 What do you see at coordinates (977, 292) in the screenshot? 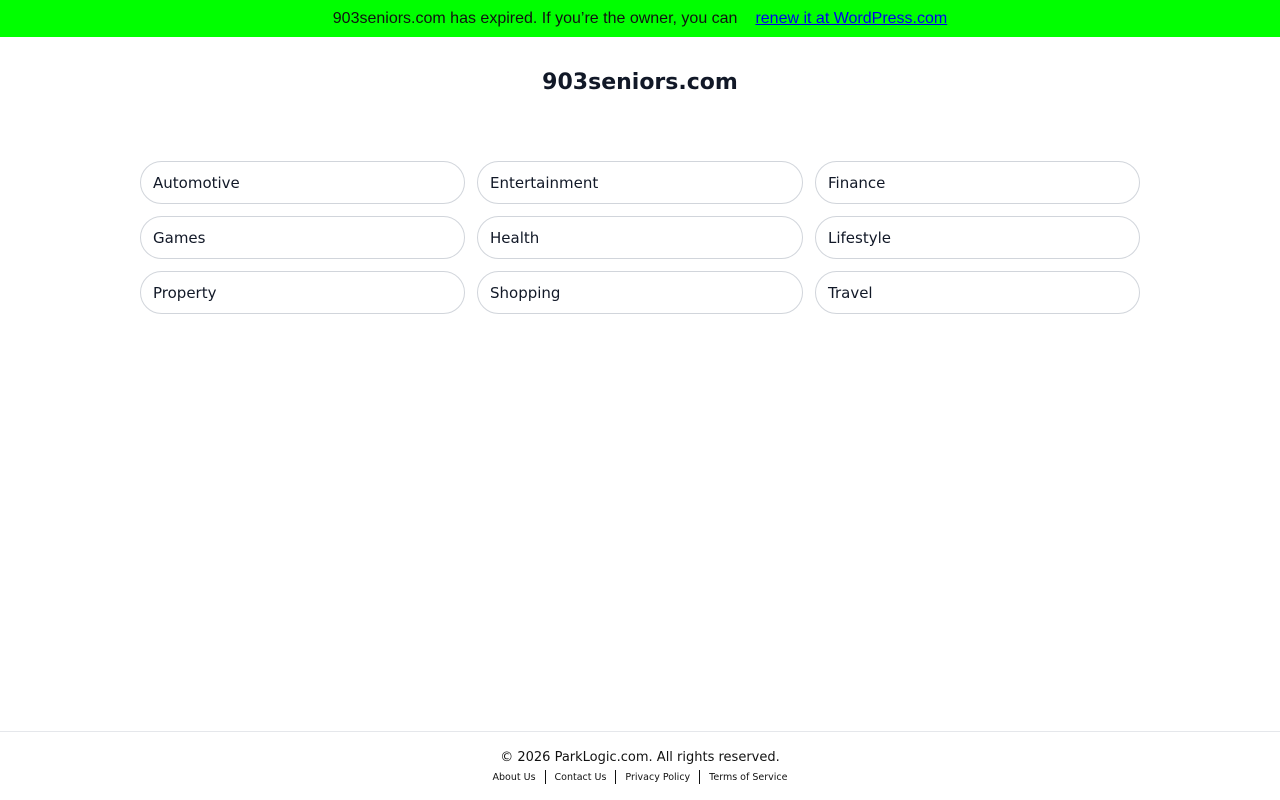
I see `category-travel: Travel` at bounding box center [977, 292].